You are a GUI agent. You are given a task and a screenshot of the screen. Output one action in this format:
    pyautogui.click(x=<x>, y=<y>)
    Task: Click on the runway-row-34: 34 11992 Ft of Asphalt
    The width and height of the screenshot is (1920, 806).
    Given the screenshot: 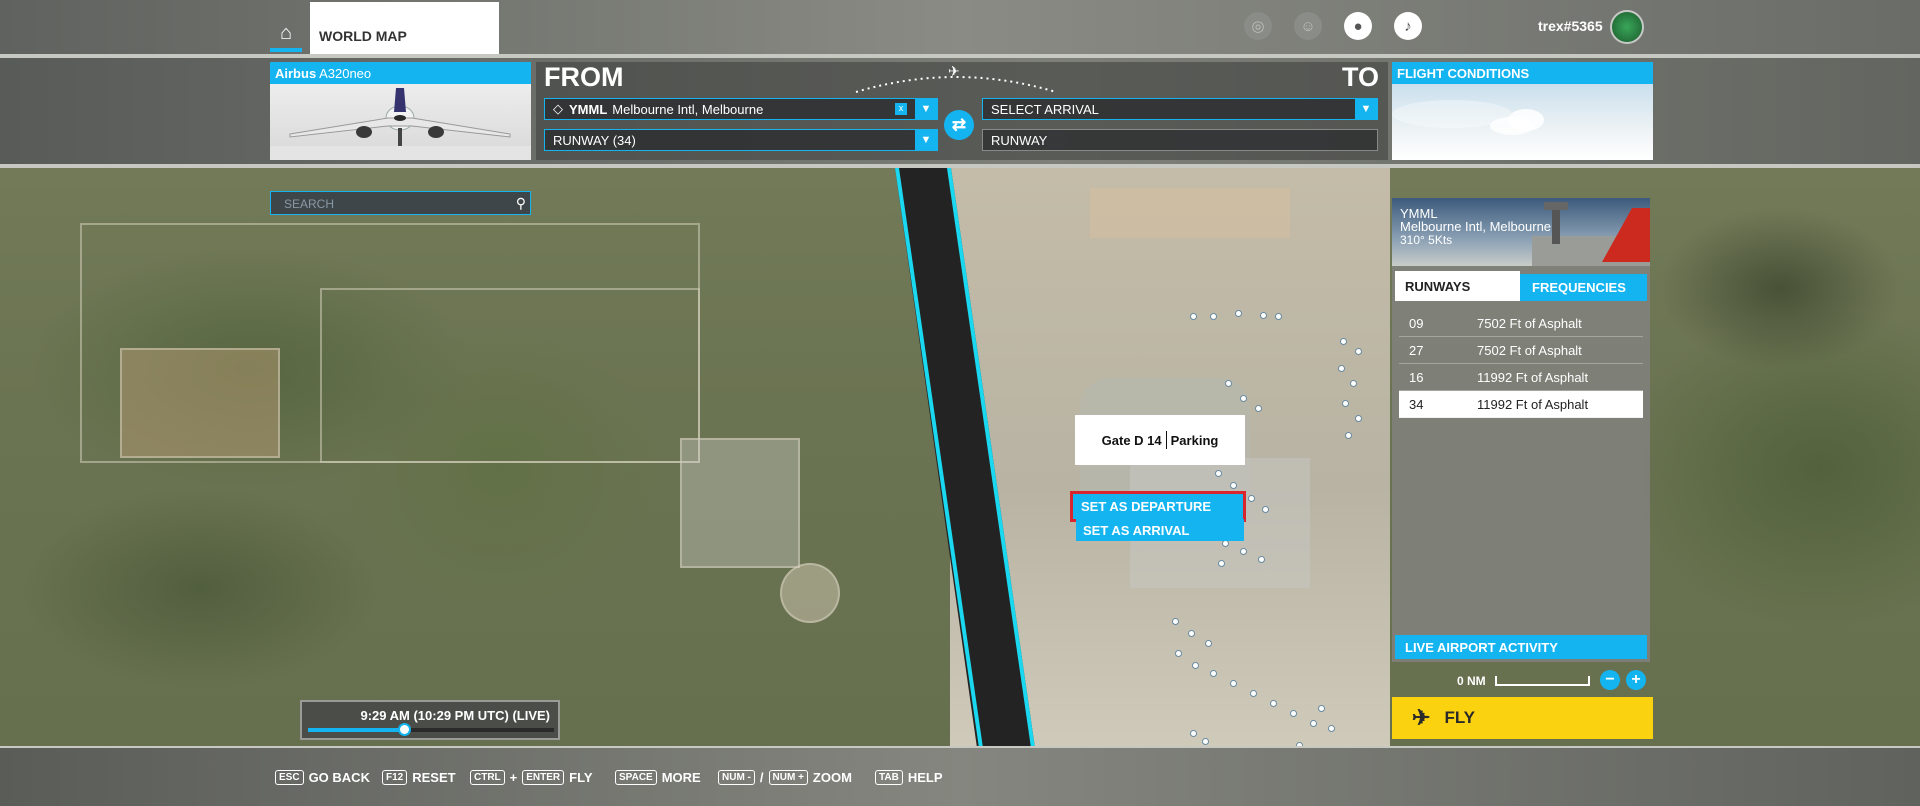 What is the action you would take?
    pyautogui.click(x=1521, y=404)
    